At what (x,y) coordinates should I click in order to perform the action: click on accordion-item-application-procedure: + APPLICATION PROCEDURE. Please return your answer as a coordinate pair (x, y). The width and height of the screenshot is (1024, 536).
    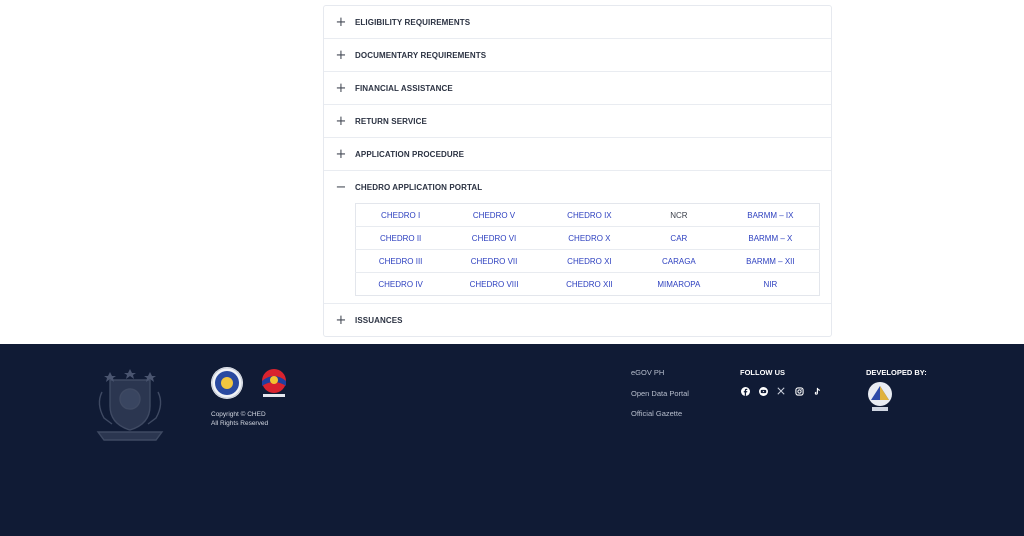
    Looking at the image, I should click on (577, 154).